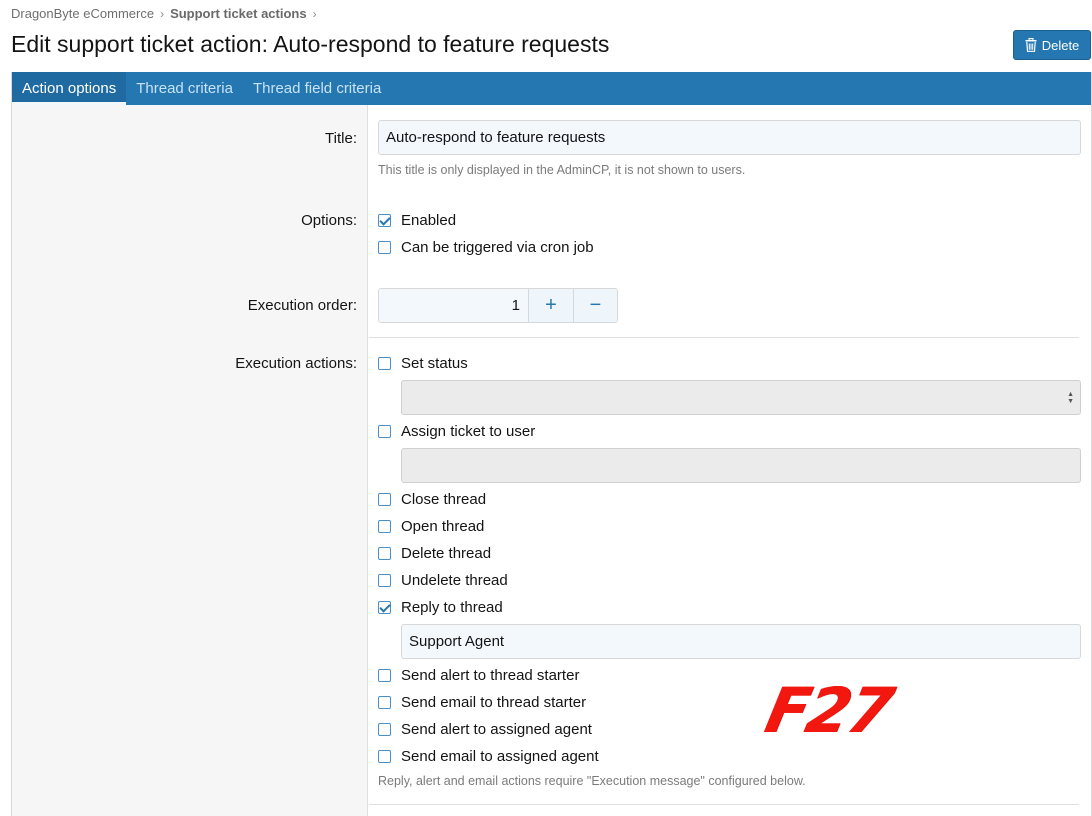 This screenshot has height=816, width=1092. I want to click on reply-user-value: Support Agent, so click(457, 641).